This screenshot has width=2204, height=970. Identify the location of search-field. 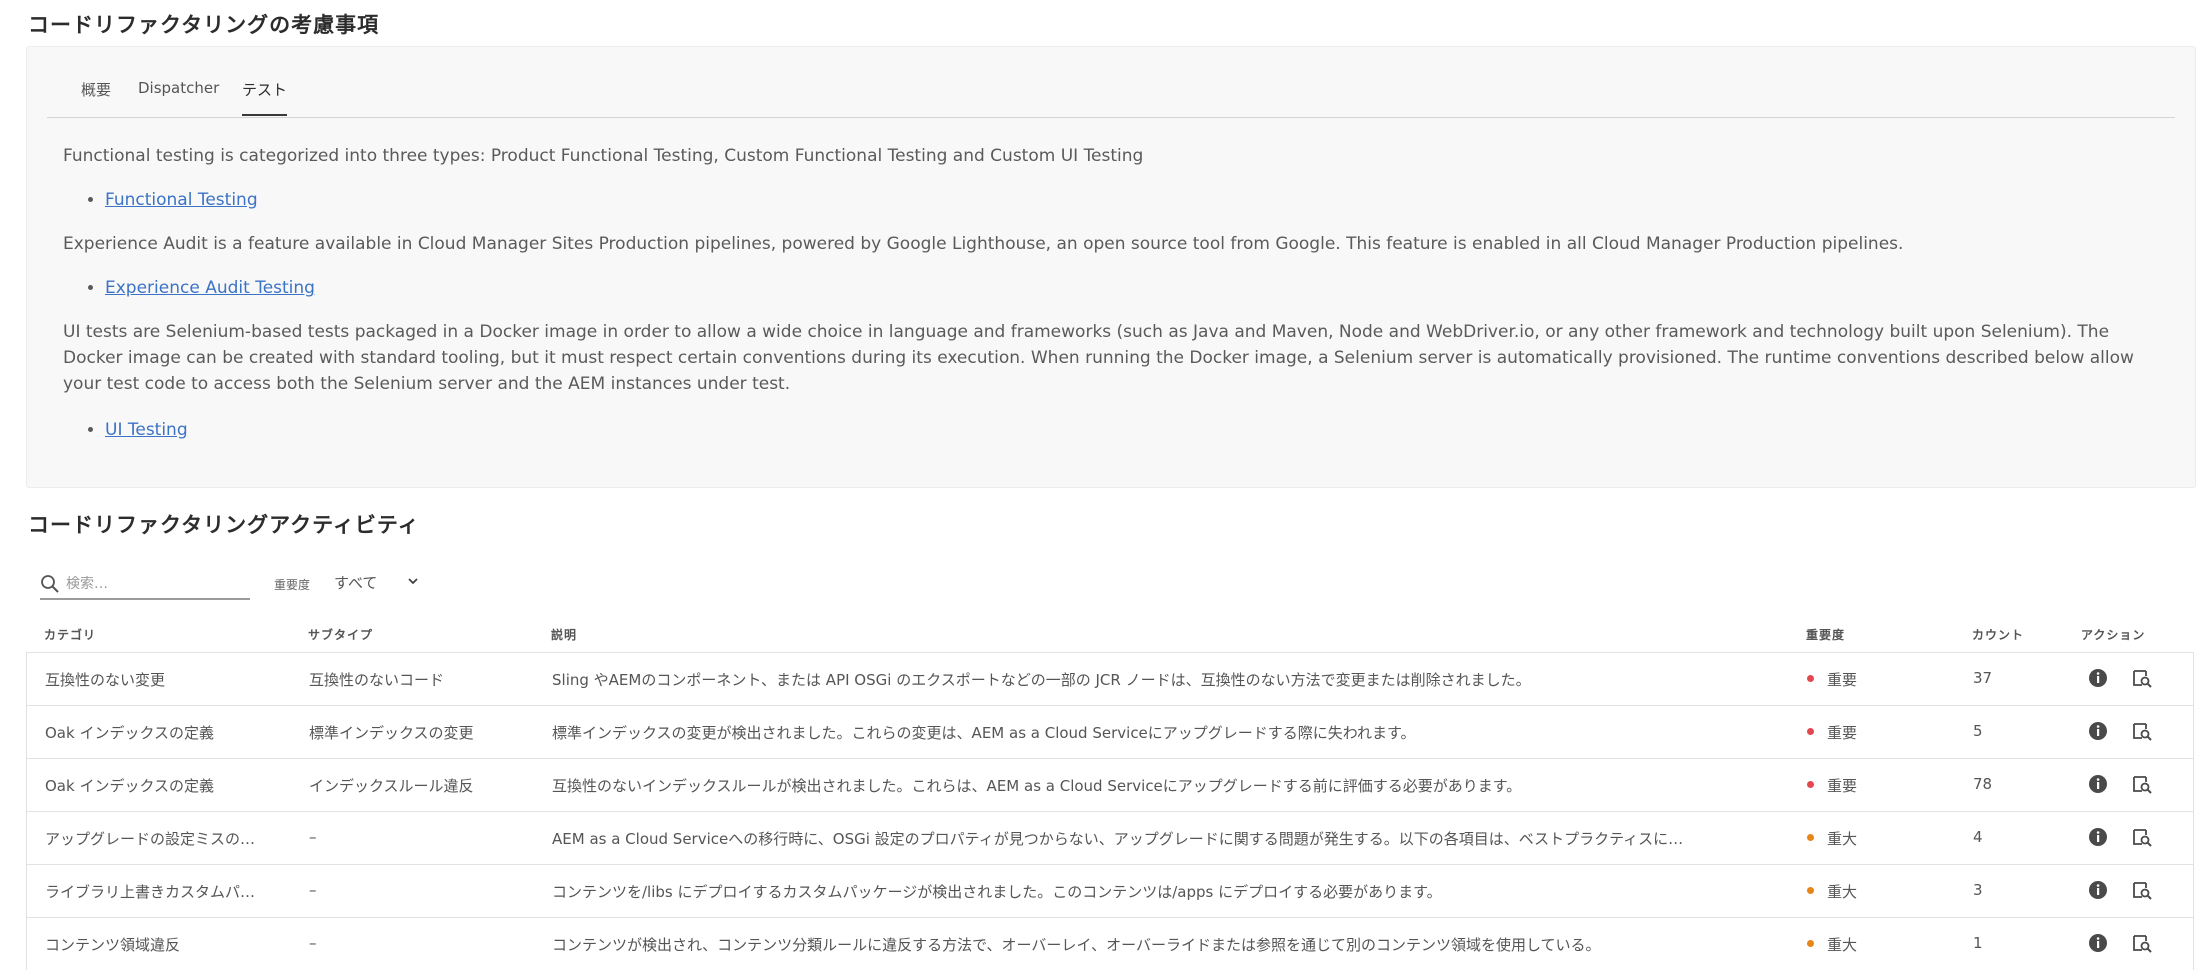
(145, 585).